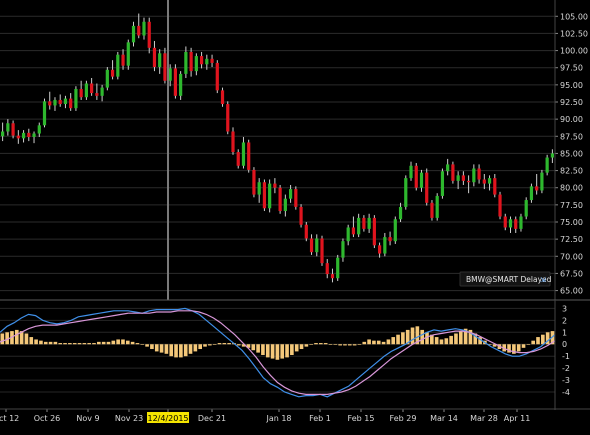  What do you see at coordinates (571, 171) in the screenshot?
I see `price-tick-label: 82.50` at bounding box center [571, 171].